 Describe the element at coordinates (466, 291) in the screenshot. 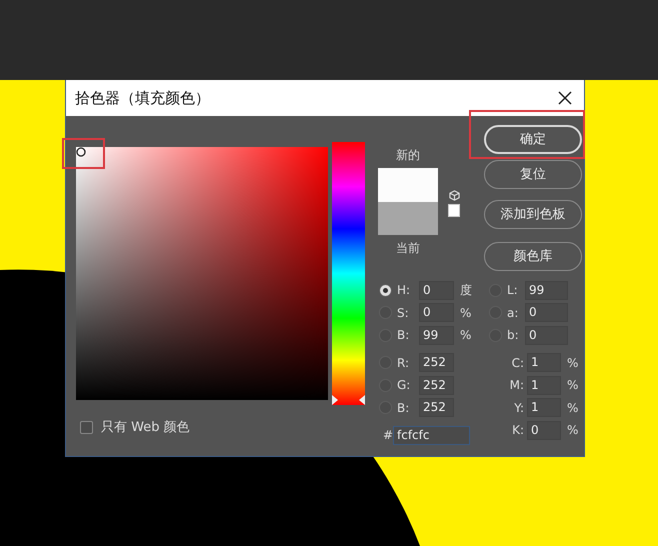

I see `unit-label: 度` at that location.